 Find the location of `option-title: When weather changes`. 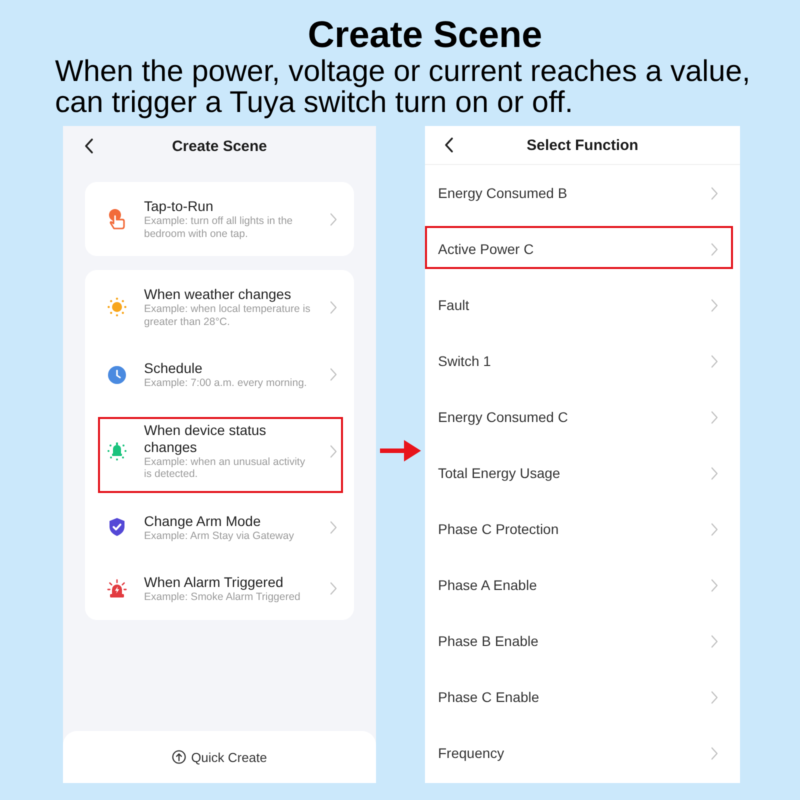

option-title: When weather changes is located at coordinates (218, 294).